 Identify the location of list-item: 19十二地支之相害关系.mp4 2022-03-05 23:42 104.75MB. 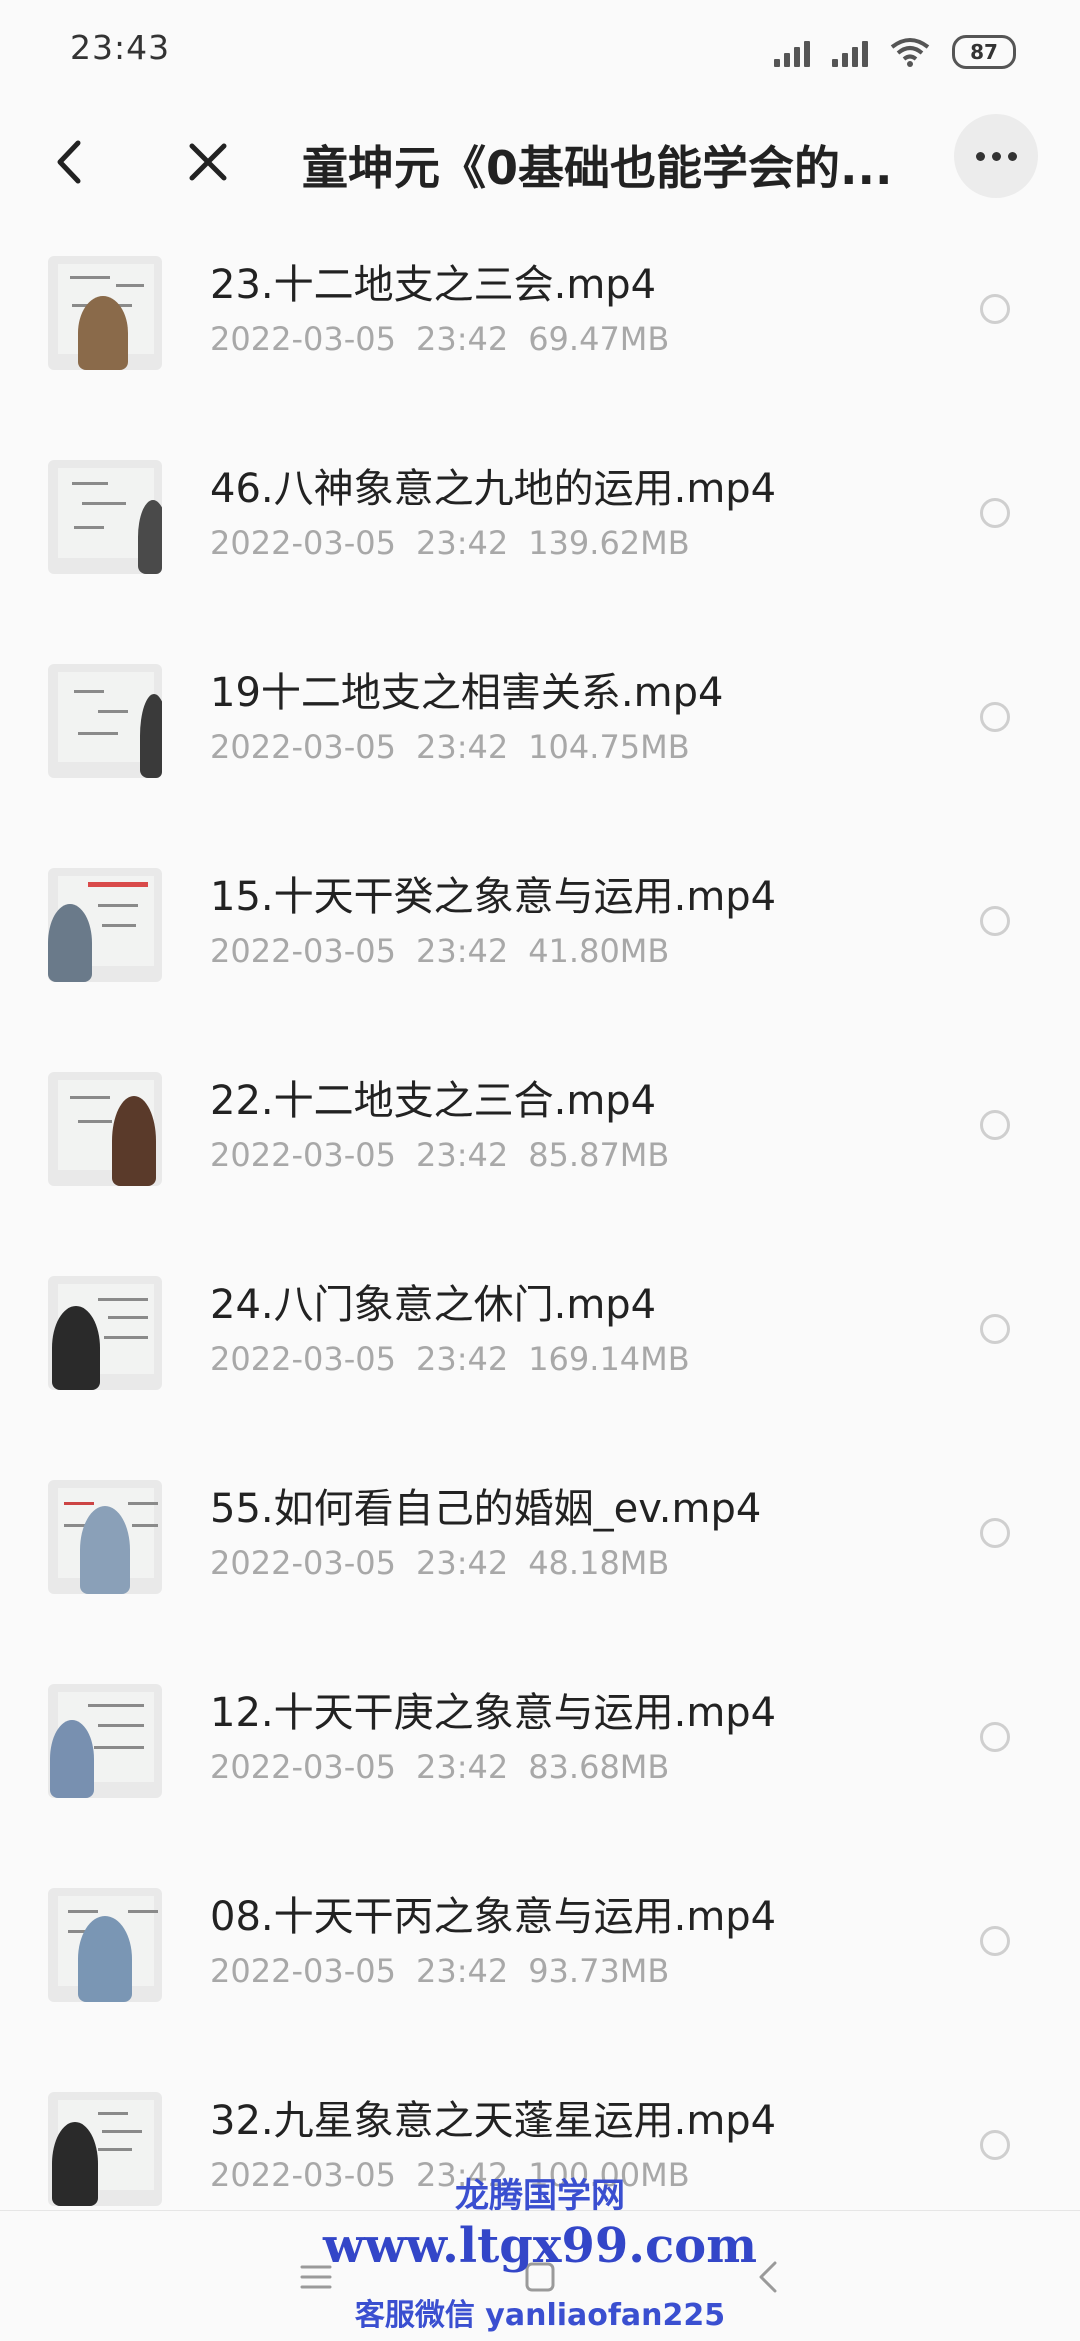
(540, 742).